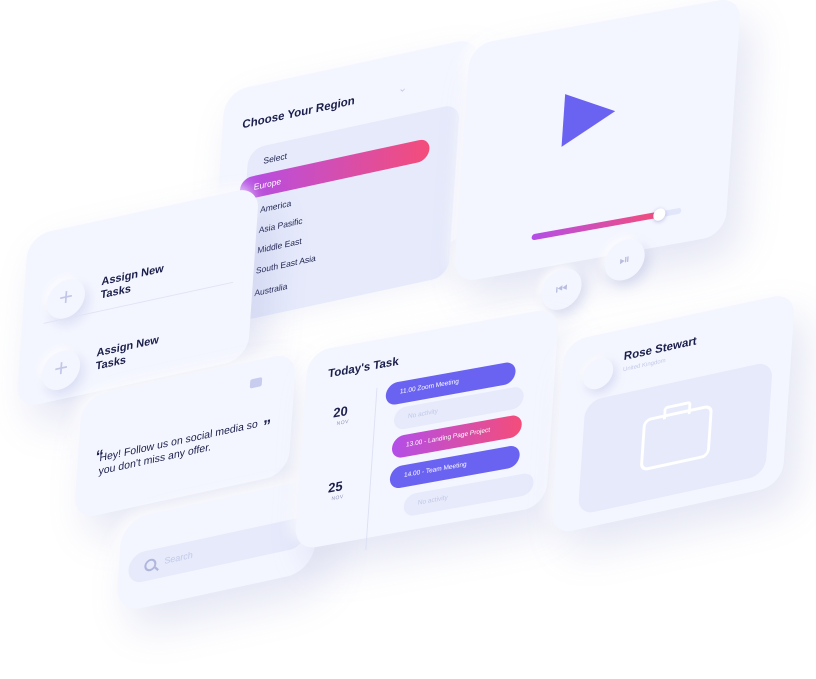 The height and width of the screenshot is (679, 816). I want to click on skip-previous-icon: ⏮, so click(561, 289).